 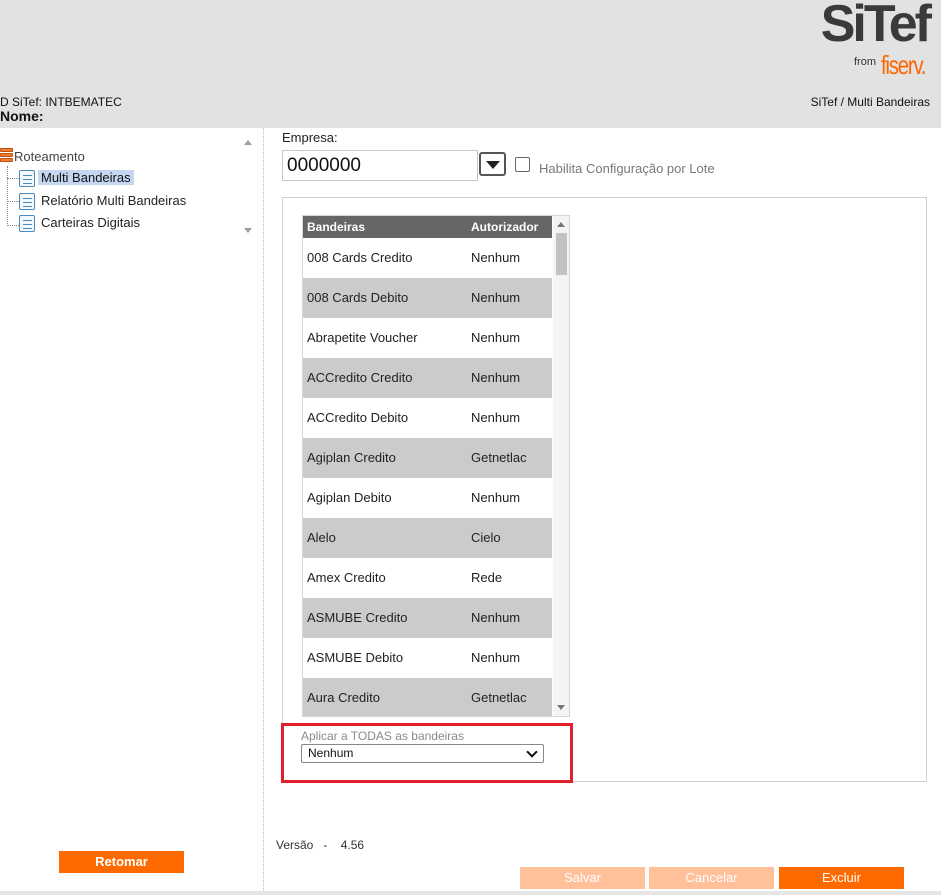 What do you see at coordinates (841, 878) in the screenshot?
I see `excluir-button: Excluir` at bounding box center [841, 878].